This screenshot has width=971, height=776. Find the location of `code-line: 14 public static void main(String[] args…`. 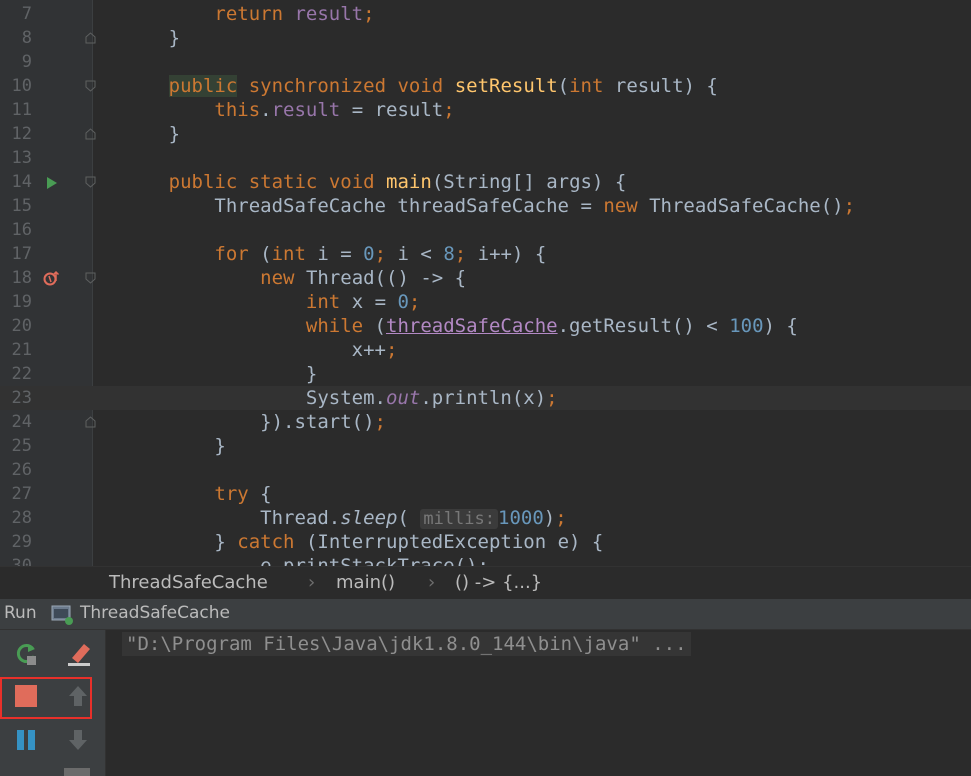

code-line: 14 public static void main(String[] args… is located at coordinates (485, 182).